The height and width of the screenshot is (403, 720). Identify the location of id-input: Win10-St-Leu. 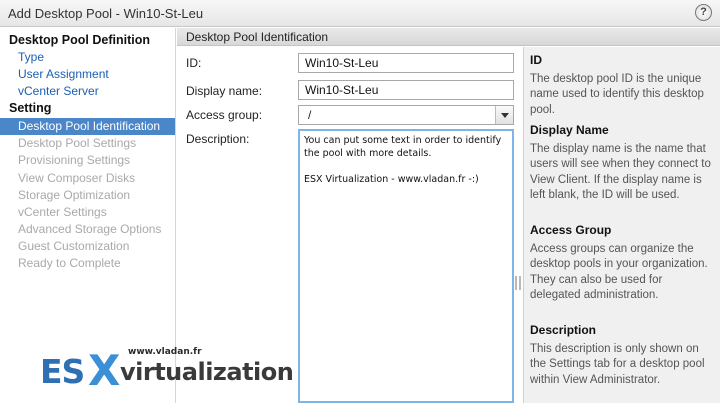
(406, 63).